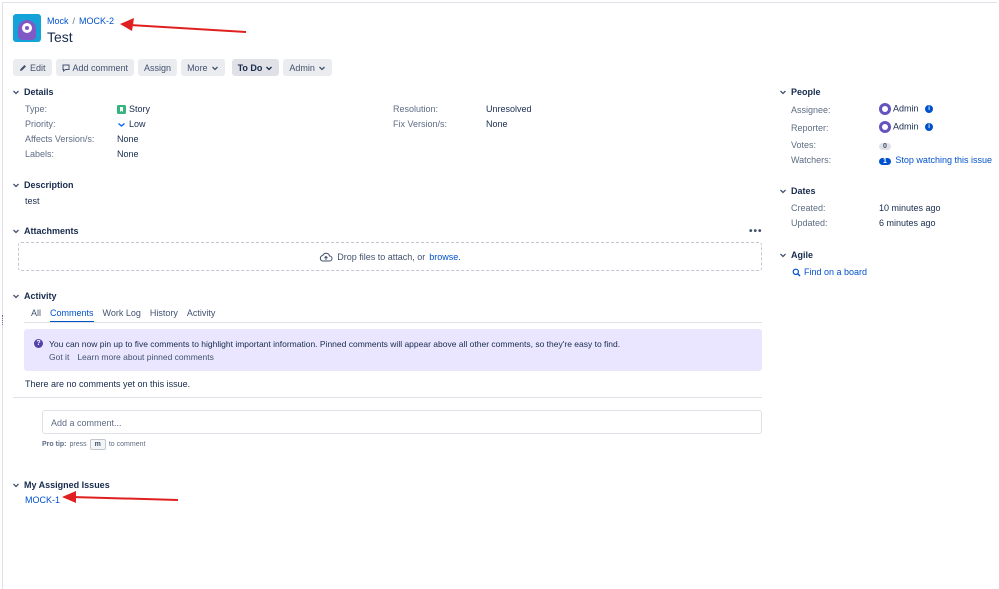 The height and width of the screenshot is (589, 999). Describe the element at coordinates (128, 154) in the screenshot. I see `labels-value: None` at that location.